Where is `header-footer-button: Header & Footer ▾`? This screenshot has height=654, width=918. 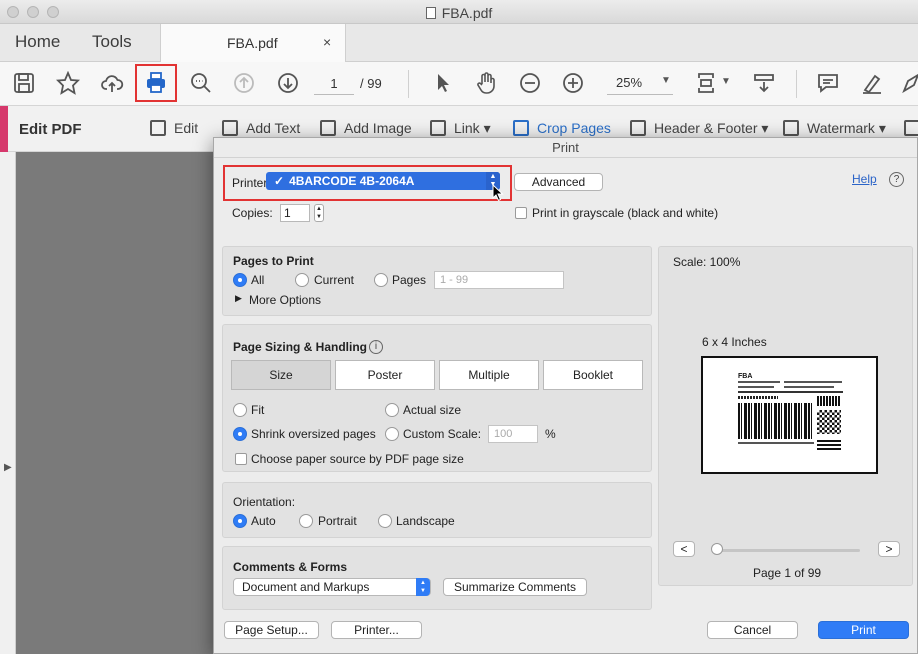 header-footer-button: Header & Footer ▾ is located at coordinates (699, 128).